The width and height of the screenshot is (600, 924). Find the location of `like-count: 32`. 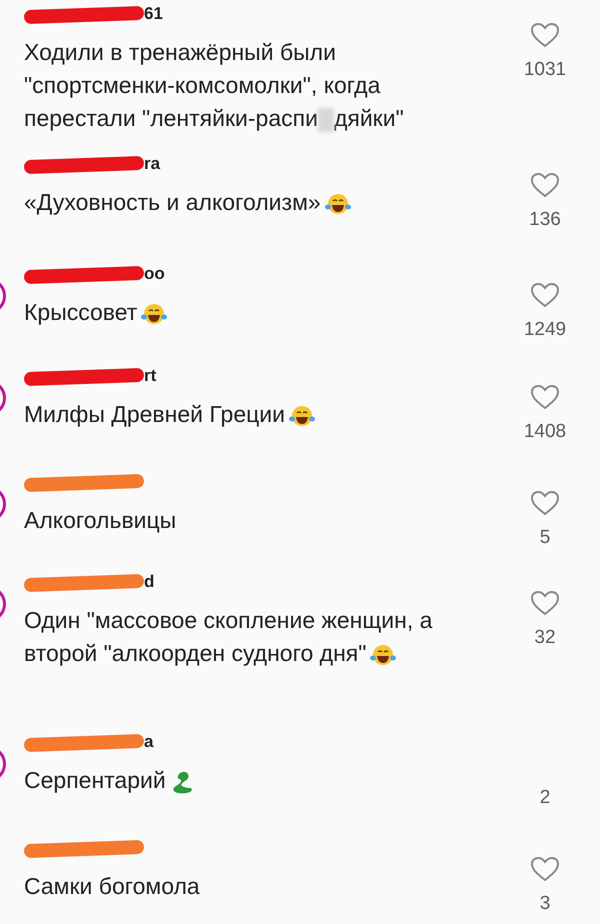

like-count: 32 is located at coordinates (545, 638).